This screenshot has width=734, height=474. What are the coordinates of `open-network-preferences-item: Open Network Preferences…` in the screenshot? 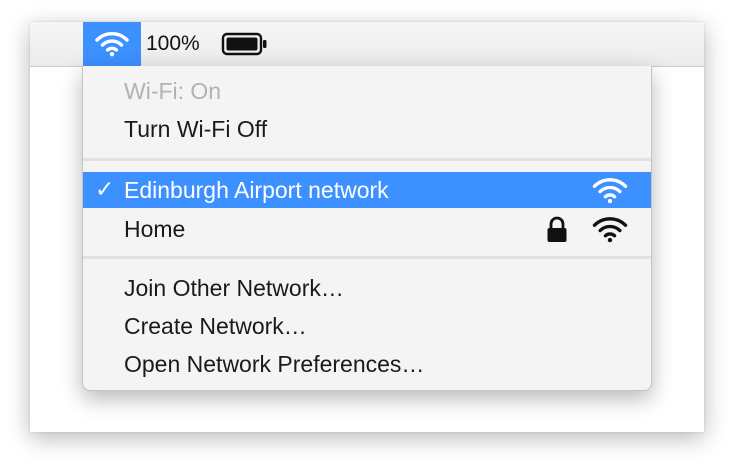 It's located at (367, 364).